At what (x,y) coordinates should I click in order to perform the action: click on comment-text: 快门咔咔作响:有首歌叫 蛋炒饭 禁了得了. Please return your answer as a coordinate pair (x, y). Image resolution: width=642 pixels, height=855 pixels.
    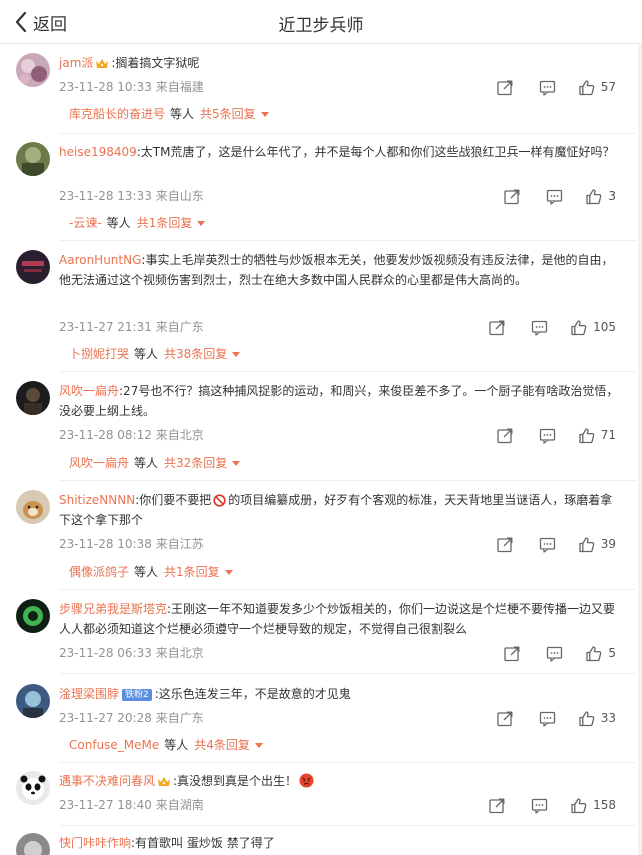
    Looking at the image, I should click on (339, 843).